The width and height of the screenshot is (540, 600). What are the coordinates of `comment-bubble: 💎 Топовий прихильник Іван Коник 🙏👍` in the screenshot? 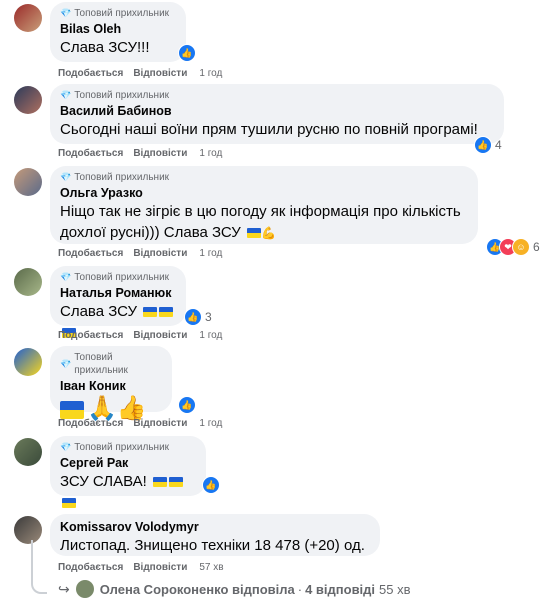 It's located at (111, 384).